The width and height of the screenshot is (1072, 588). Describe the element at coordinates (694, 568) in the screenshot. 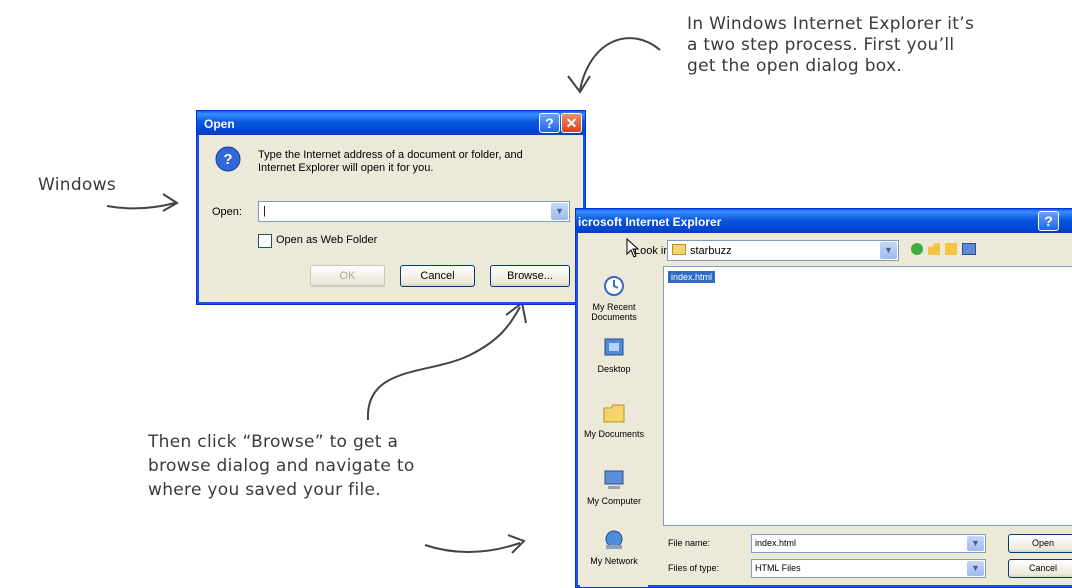

I see `file-type-label: Files of type:` at that location.